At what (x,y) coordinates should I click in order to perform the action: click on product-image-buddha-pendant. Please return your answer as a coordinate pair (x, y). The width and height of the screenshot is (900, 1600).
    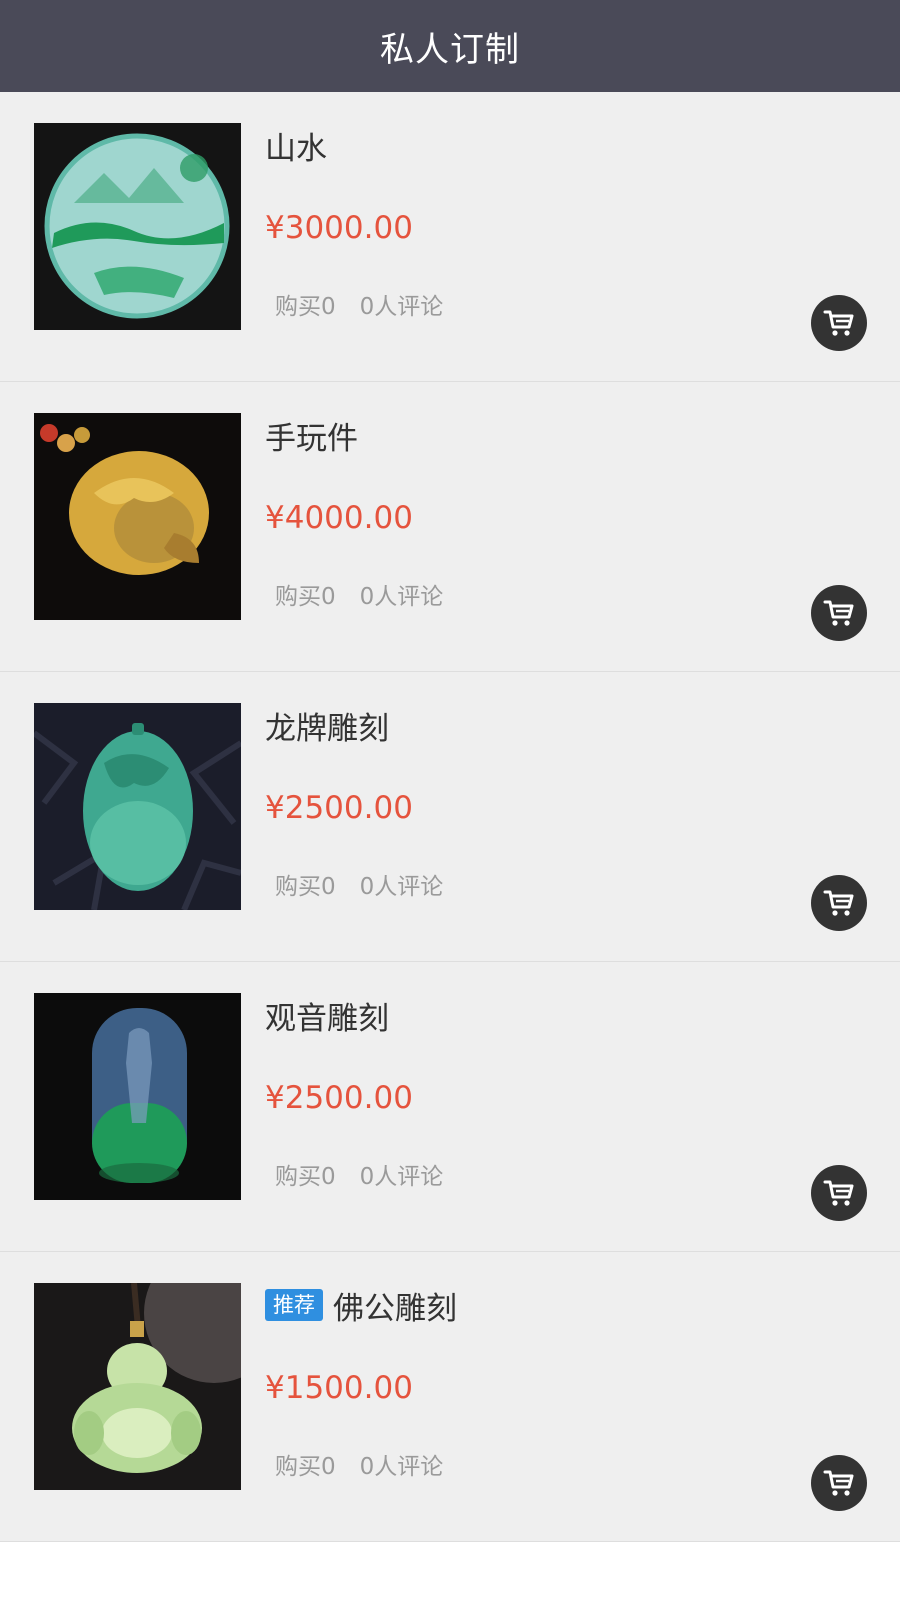
    Looking at the image, I should click on (137, 1386).